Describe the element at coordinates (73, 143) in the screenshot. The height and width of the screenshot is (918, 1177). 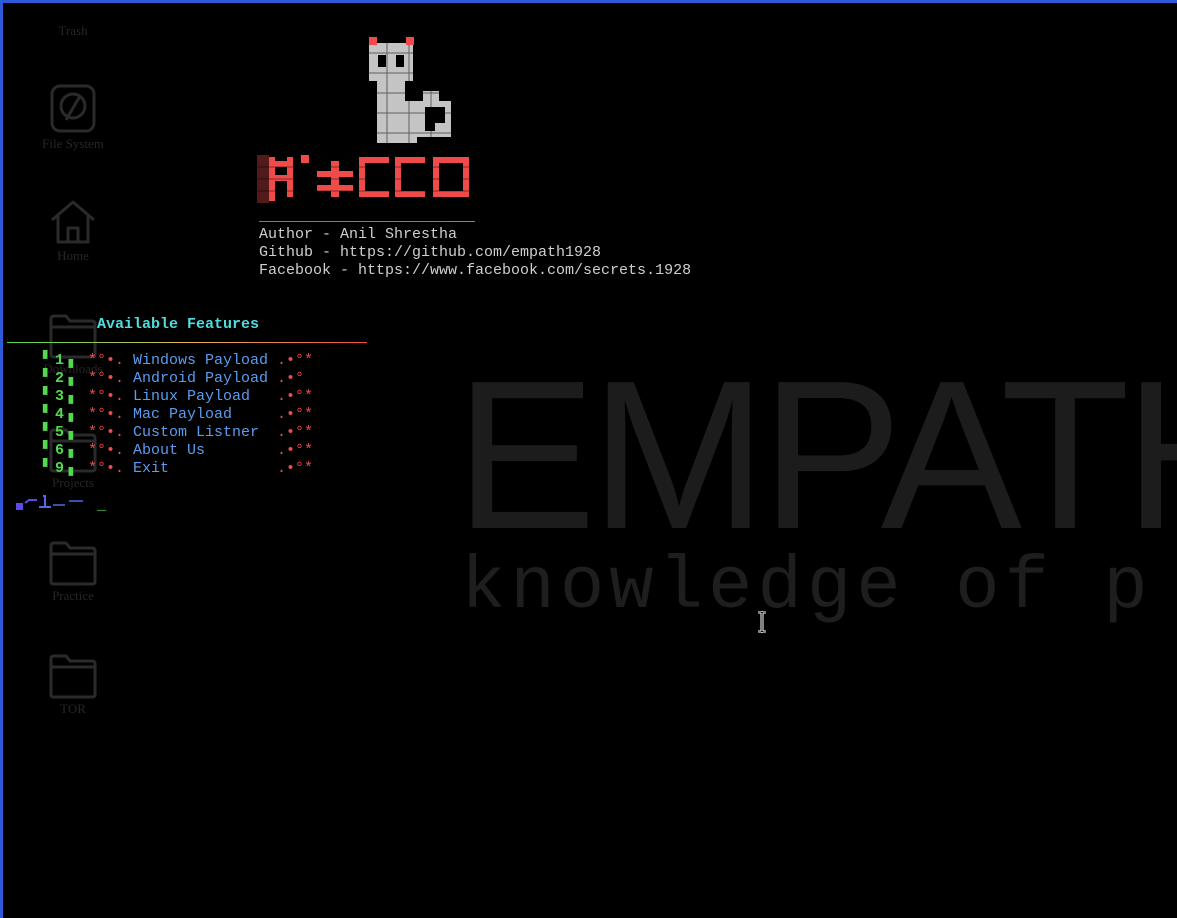
I see `desktop-icon-label: File System` at that location.